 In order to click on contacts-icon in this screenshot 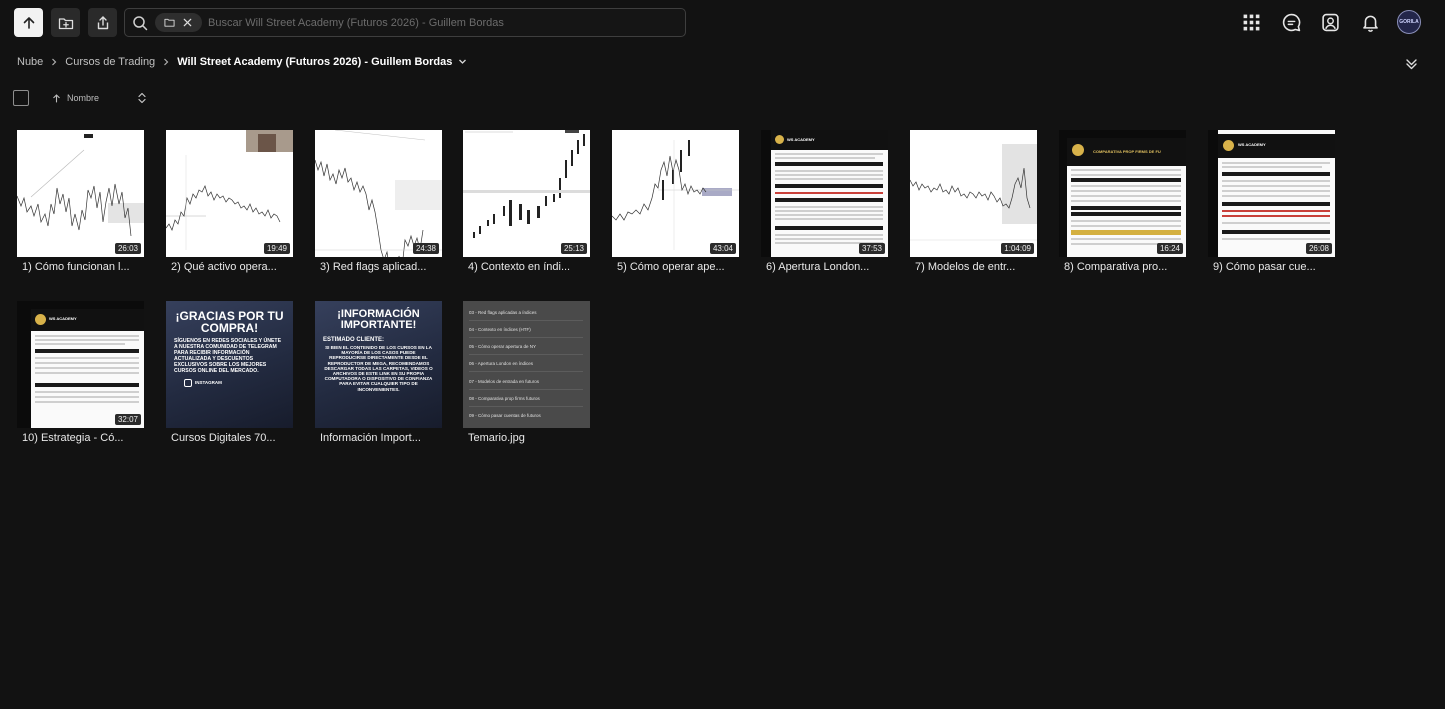, I will do `click(1330, 22)`.